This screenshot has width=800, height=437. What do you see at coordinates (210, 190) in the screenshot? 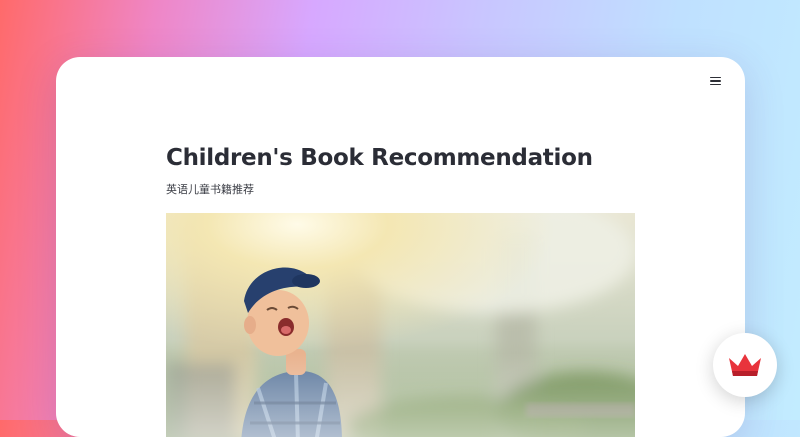
I see `page-subtitle: 英语儿童书籍推荐` at bounding box center [210, 190].